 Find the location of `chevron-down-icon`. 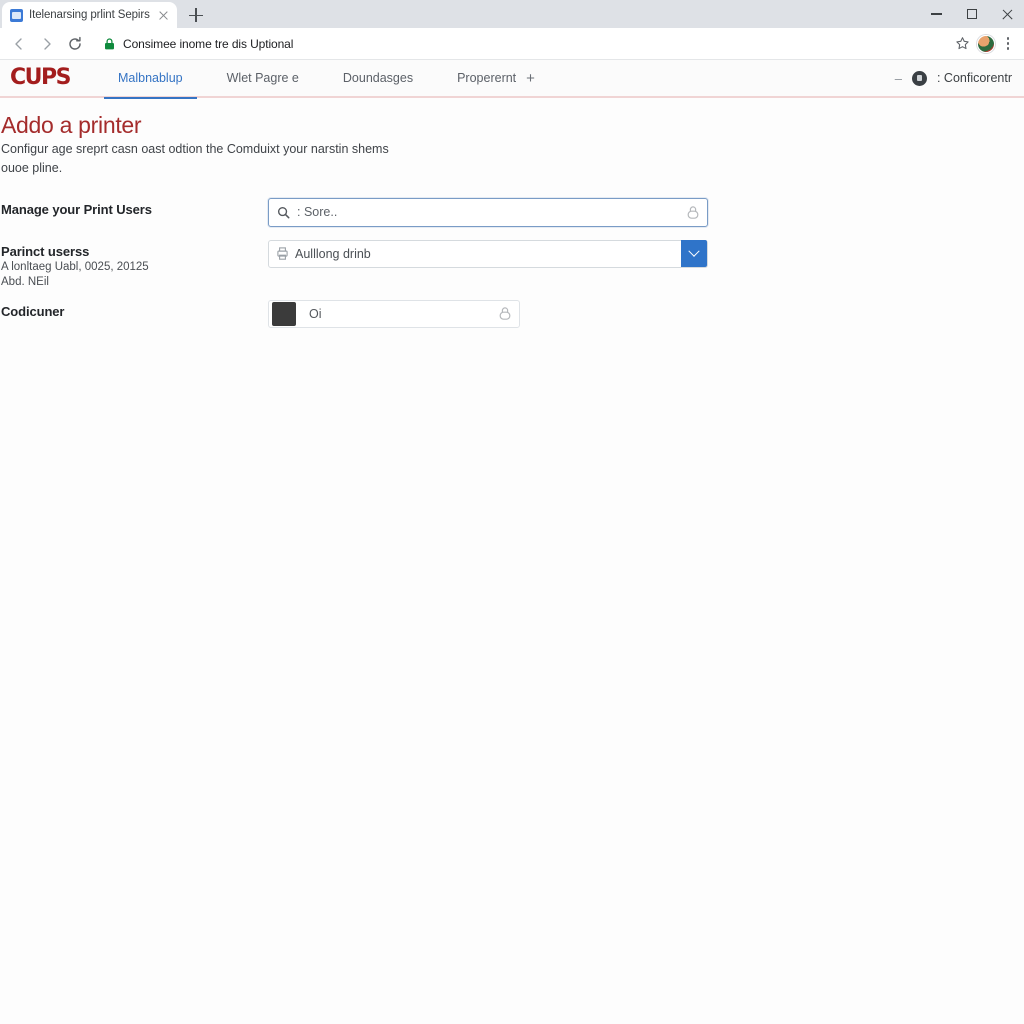

chevron-down-icon is located at coordinates (694, 253).